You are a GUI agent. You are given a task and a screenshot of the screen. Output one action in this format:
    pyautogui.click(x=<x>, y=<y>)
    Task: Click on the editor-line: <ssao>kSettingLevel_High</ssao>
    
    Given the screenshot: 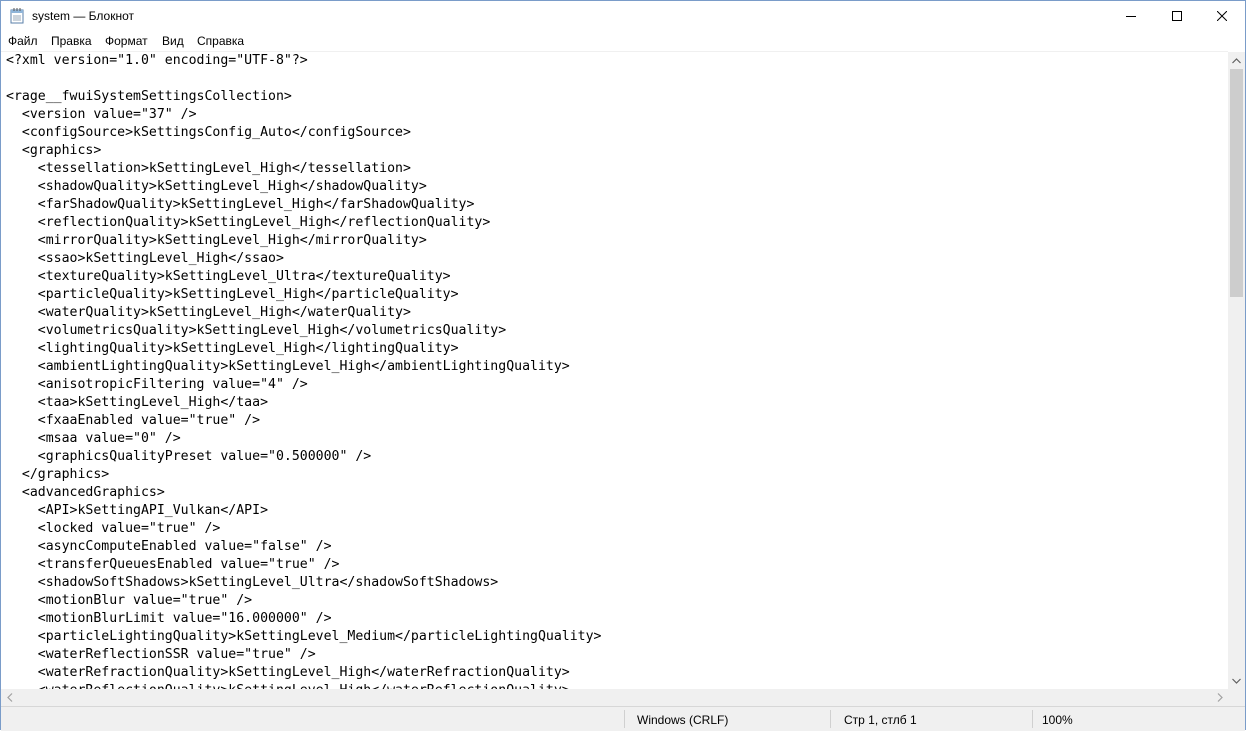 What is the action you would take?
    pyautogui.click(x=145, y=258)
    